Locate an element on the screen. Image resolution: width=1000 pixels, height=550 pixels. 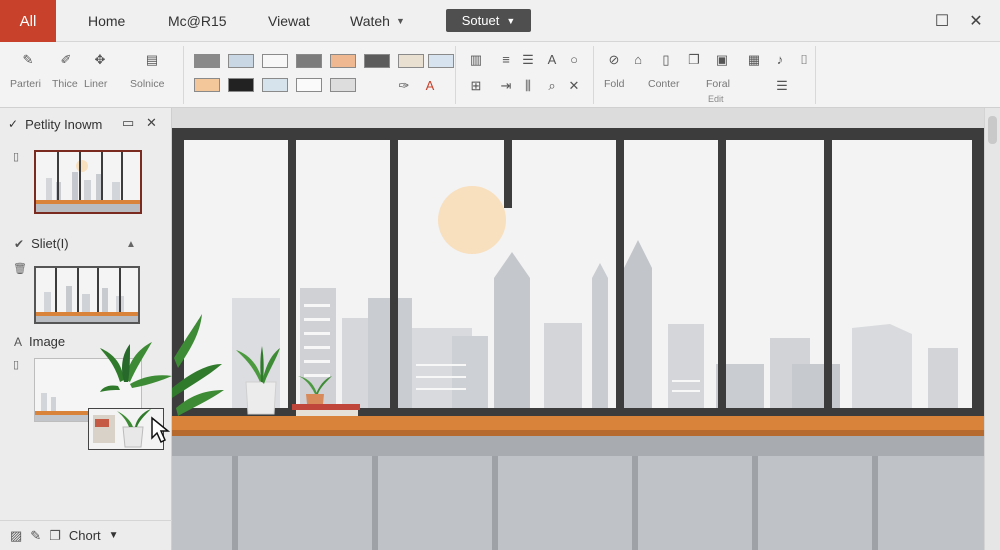
app-tab-all: All is located at coordinates (28, 21).